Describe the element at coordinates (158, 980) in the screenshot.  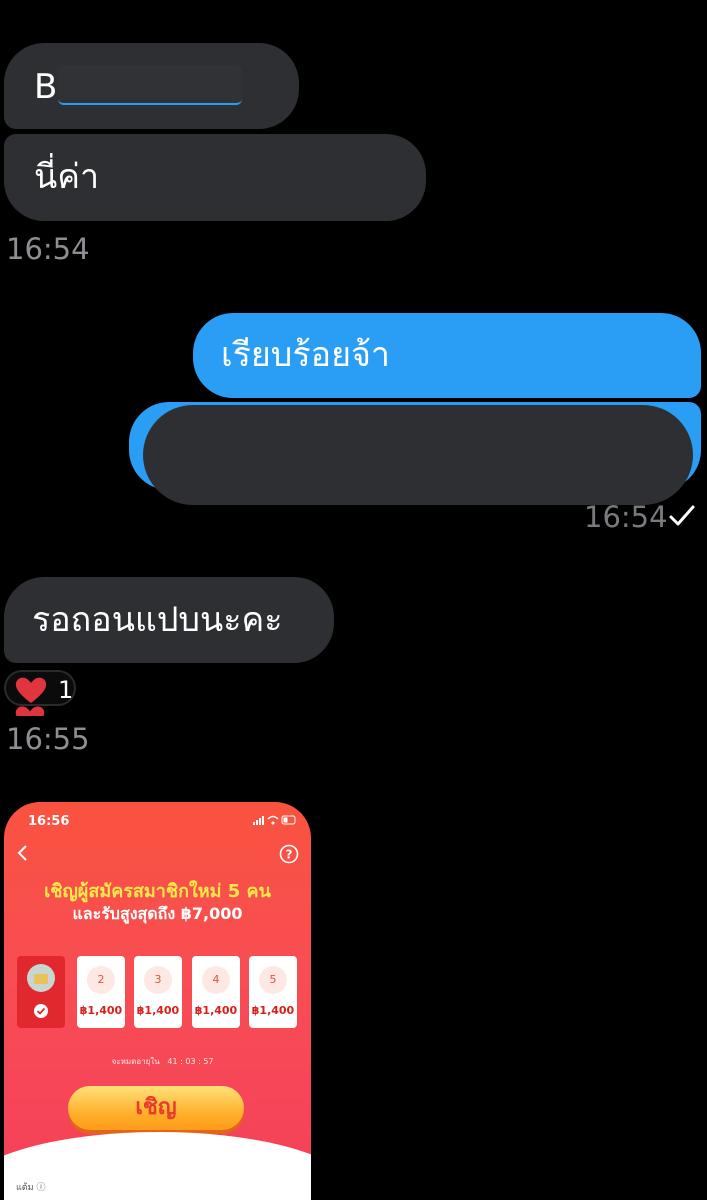
I see `user-icon: 3` at that location.